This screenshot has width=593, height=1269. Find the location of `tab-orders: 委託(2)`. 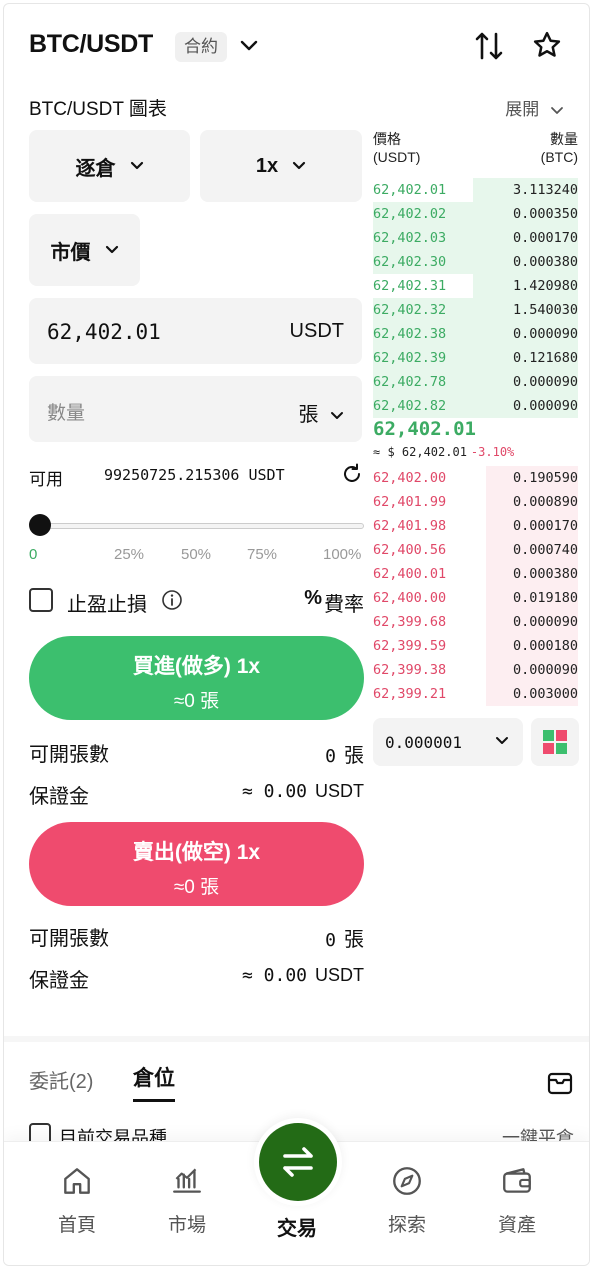

tab-orders: 委託(2) is located at coordinates (61, 1079).